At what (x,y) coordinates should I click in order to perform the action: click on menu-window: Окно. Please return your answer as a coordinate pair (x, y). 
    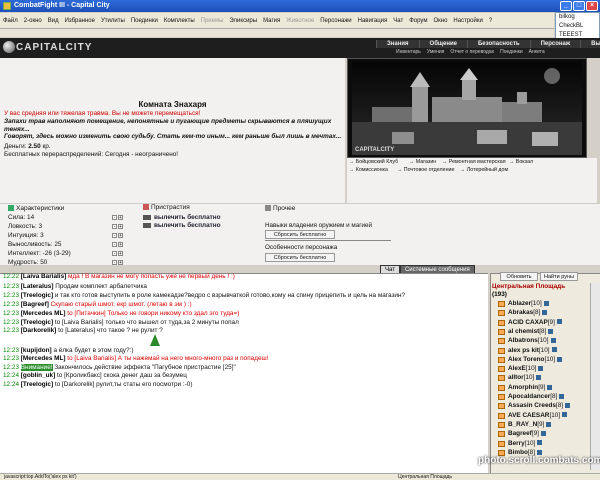
    Looking at the image, I should click on (440, 21).